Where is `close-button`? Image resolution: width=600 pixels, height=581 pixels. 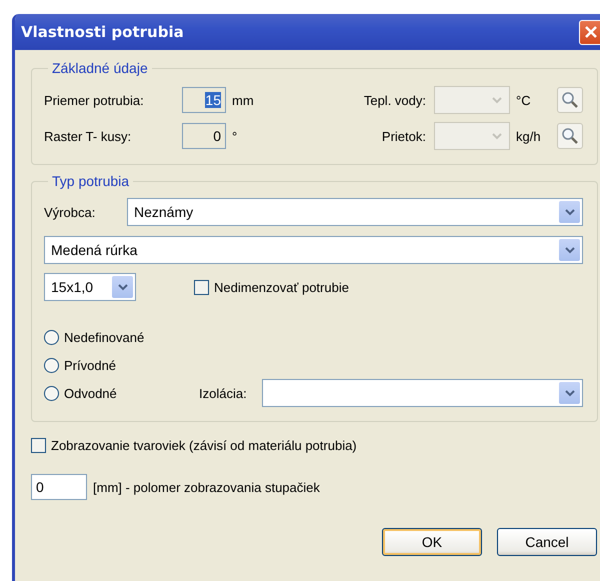 close-button is located at coordinates (589, 32).